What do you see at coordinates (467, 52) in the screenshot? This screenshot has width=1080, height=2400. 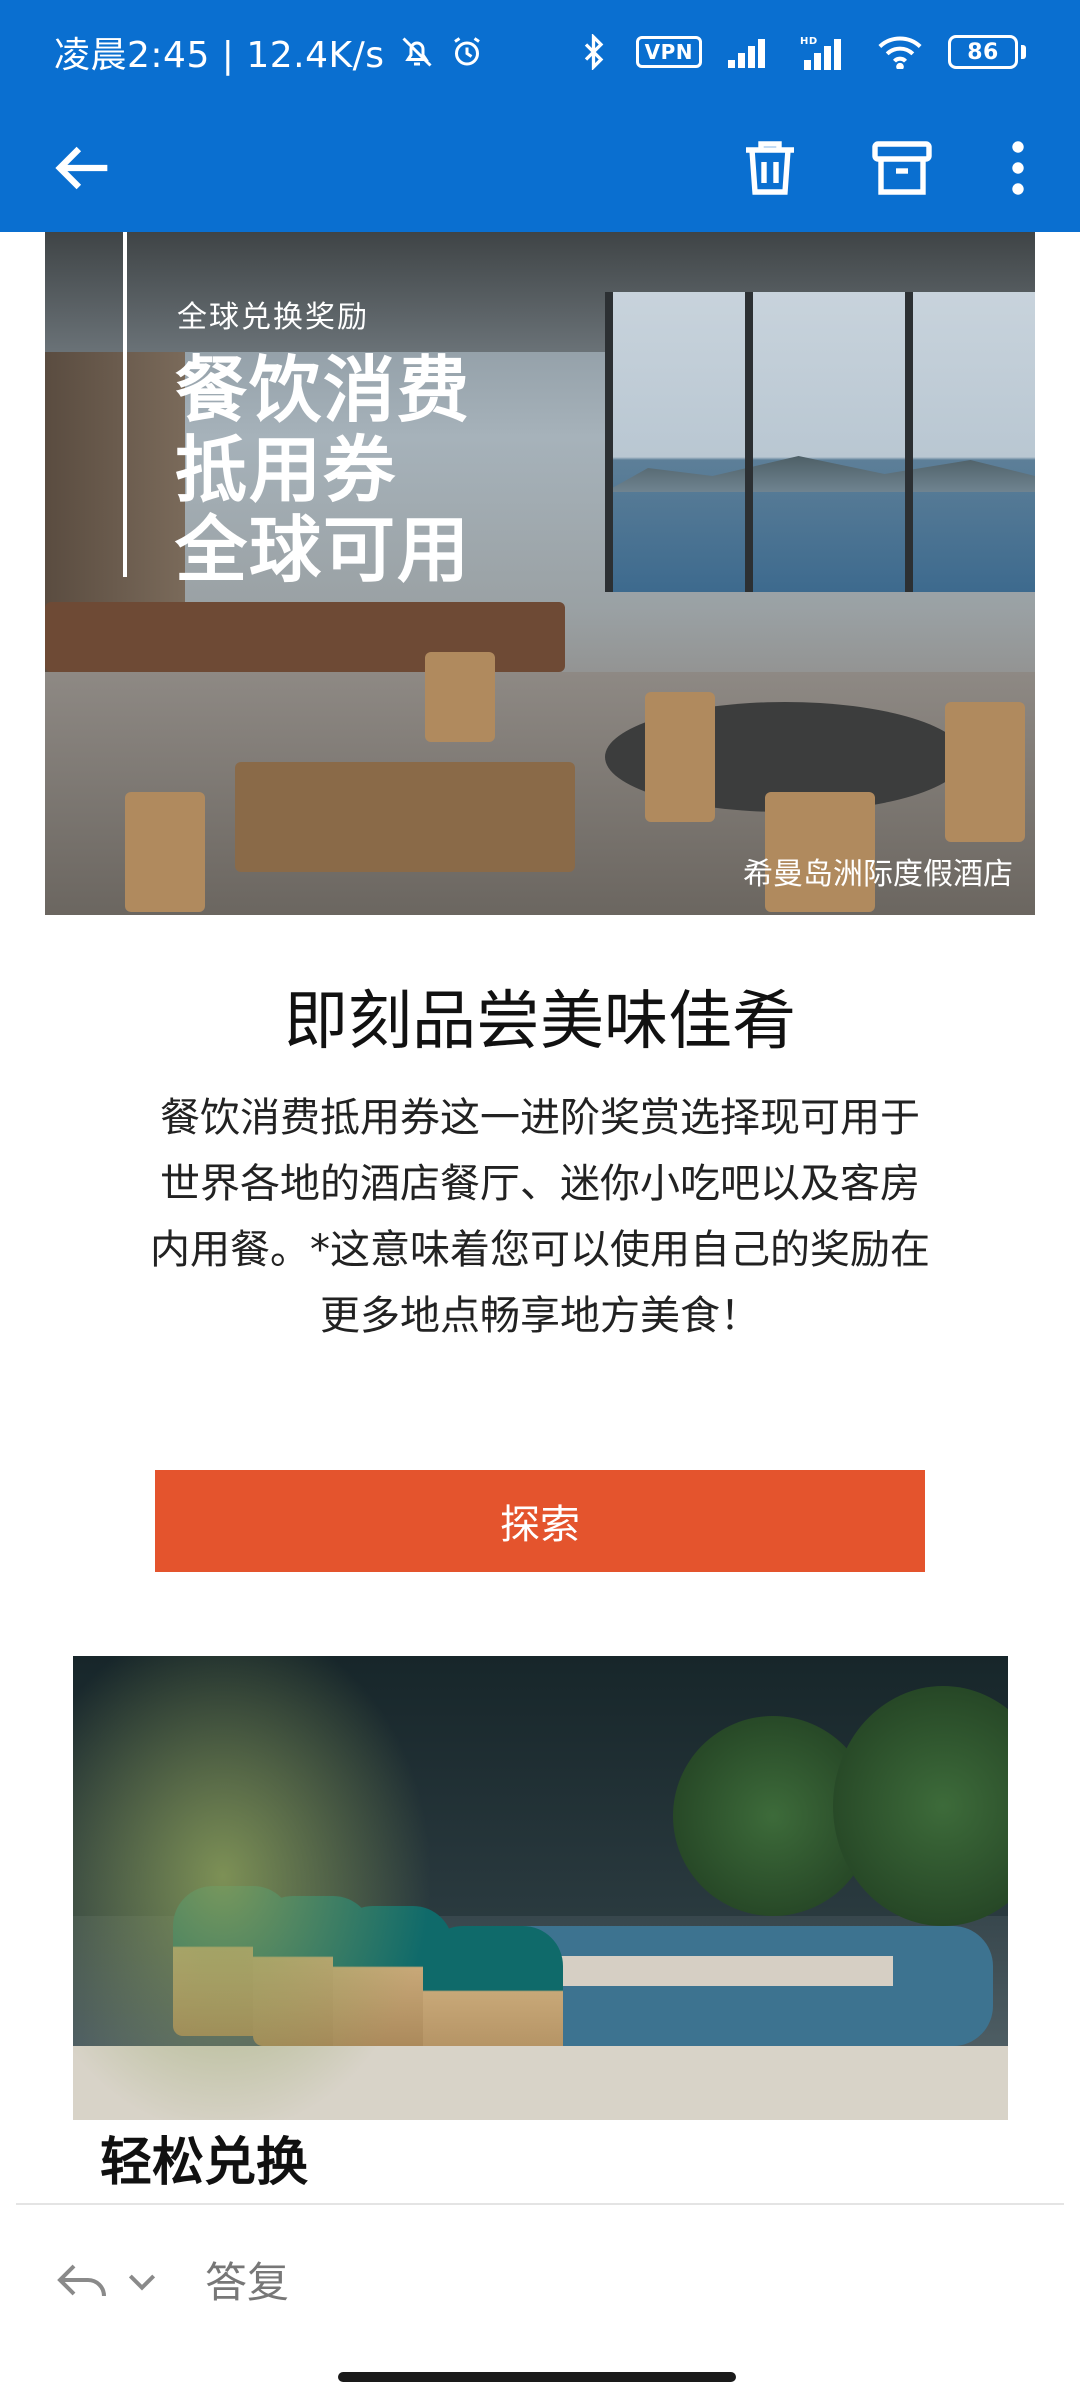 I see `alarm-icon` at bounding box center [467, 52].